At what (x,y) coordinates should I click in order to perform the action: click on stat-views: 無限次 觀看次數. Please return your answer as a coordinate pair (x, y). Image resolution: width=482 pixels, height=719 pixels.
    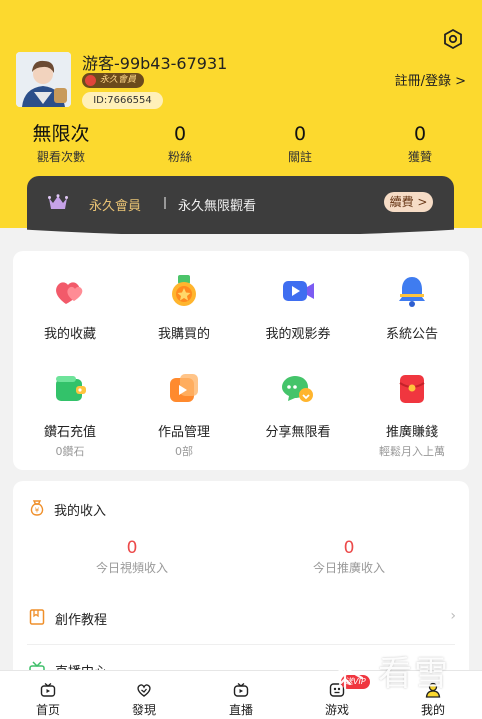
    Looking at the image, I should click on (61, 143).